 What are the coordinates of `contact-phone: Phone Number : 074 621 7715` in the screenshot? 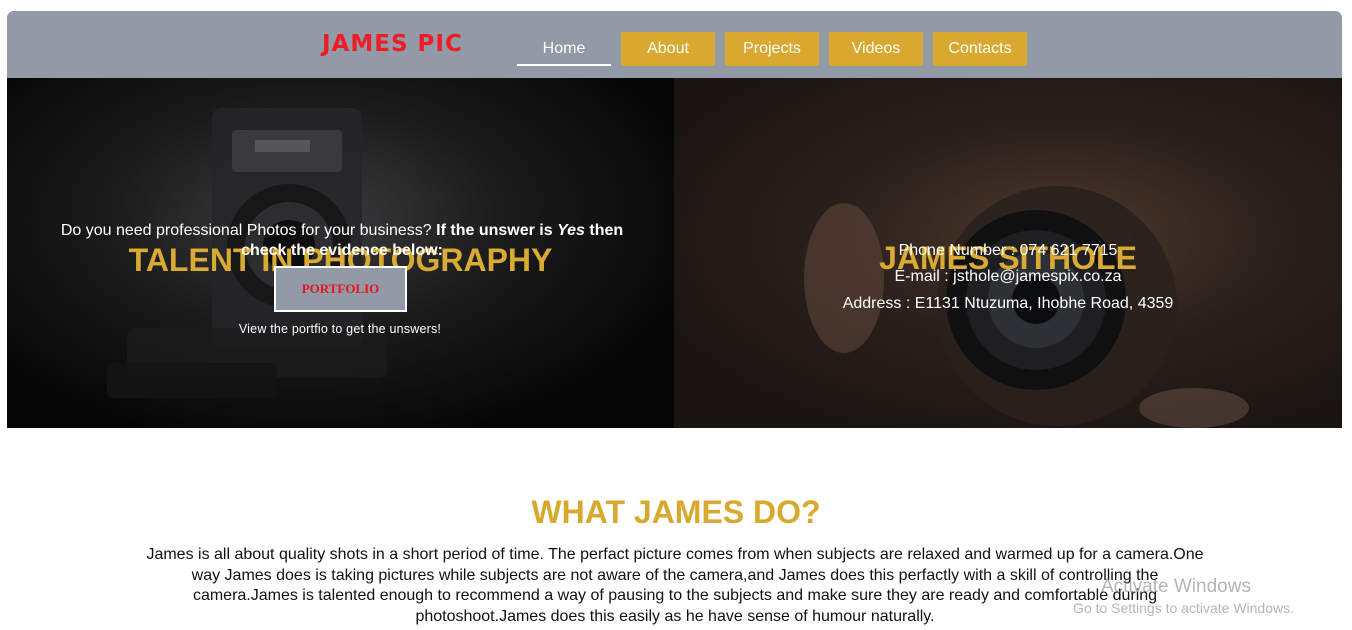 It's located at (1008, 250).